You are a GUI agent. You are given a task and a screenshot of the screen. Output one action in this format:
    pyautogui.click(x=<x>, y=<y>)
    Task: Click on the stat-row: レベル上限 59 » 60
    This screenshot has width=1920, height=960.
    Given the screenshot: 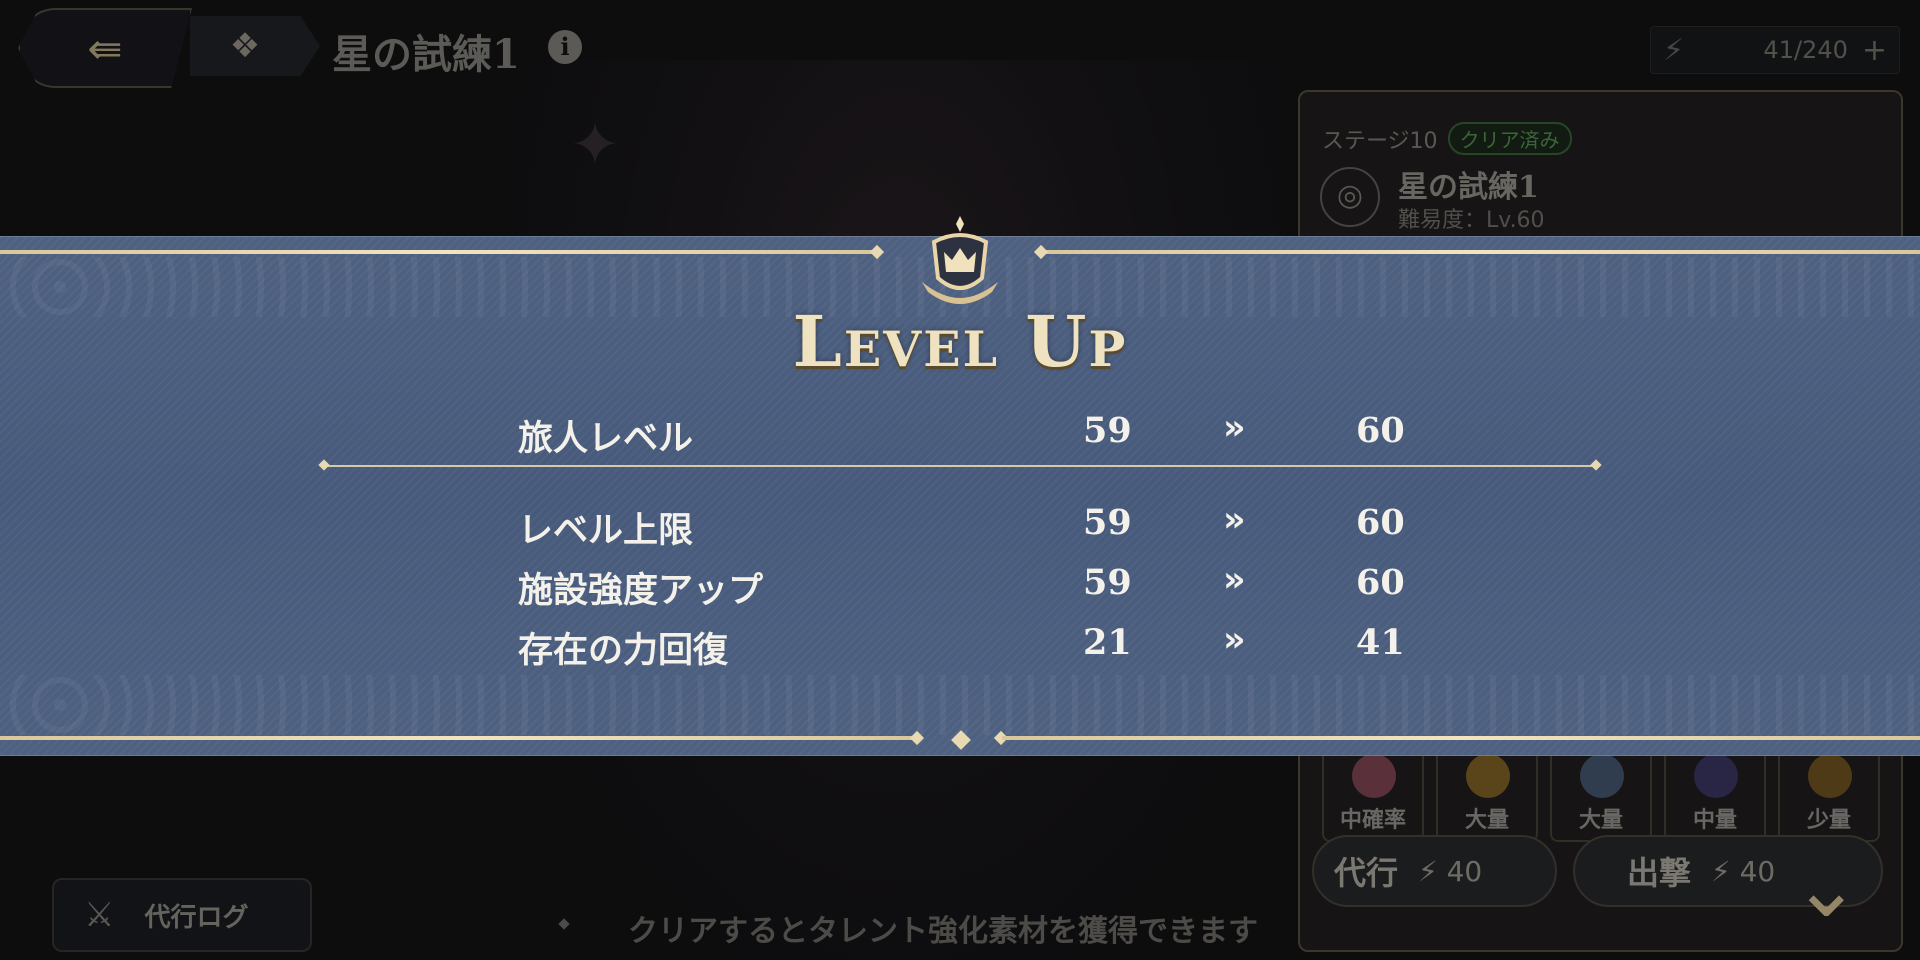 What is the action you would take?
    pyautogui.click(x=968, y=526)
    